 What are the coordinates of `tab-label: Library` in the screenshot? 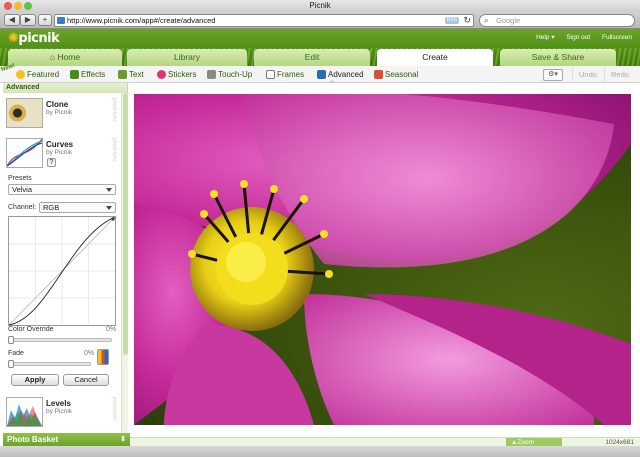 It's located at (187, 57).